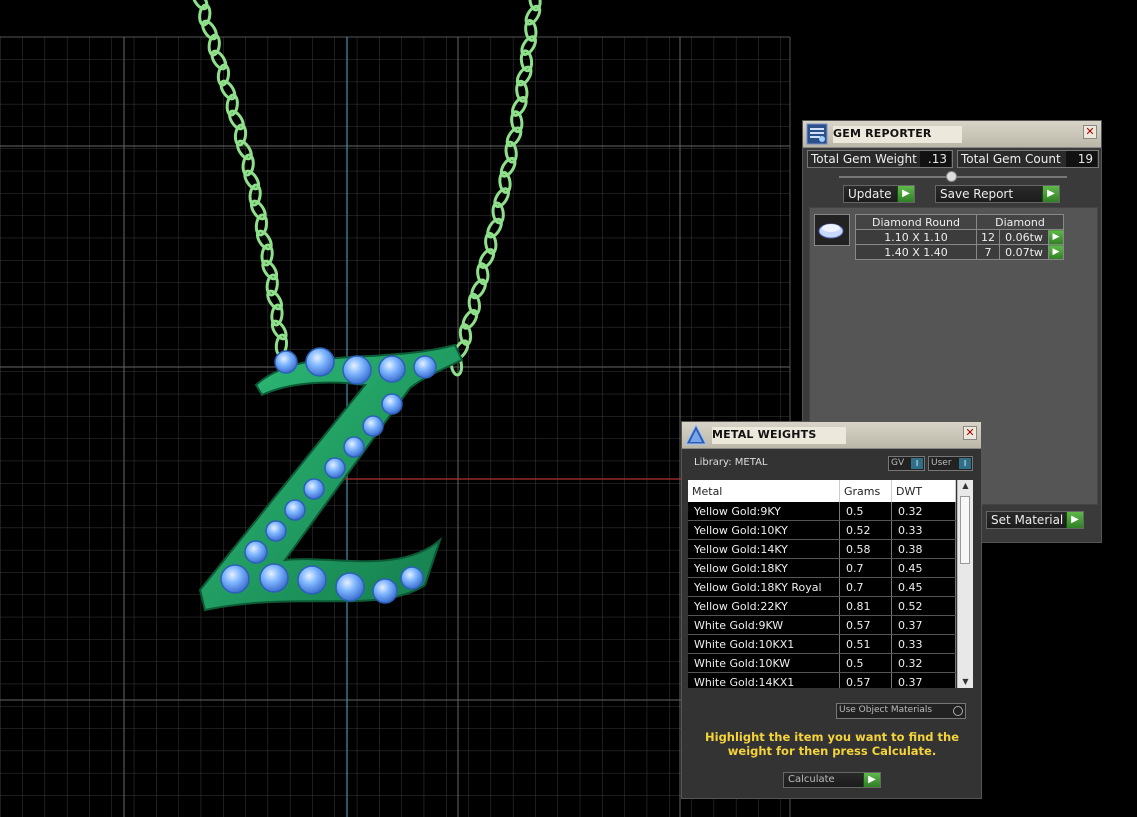 Image resolution: width=1137 pixels, height=817 pixels. I want to click on scrollbar-thumb, so click(965, 530).